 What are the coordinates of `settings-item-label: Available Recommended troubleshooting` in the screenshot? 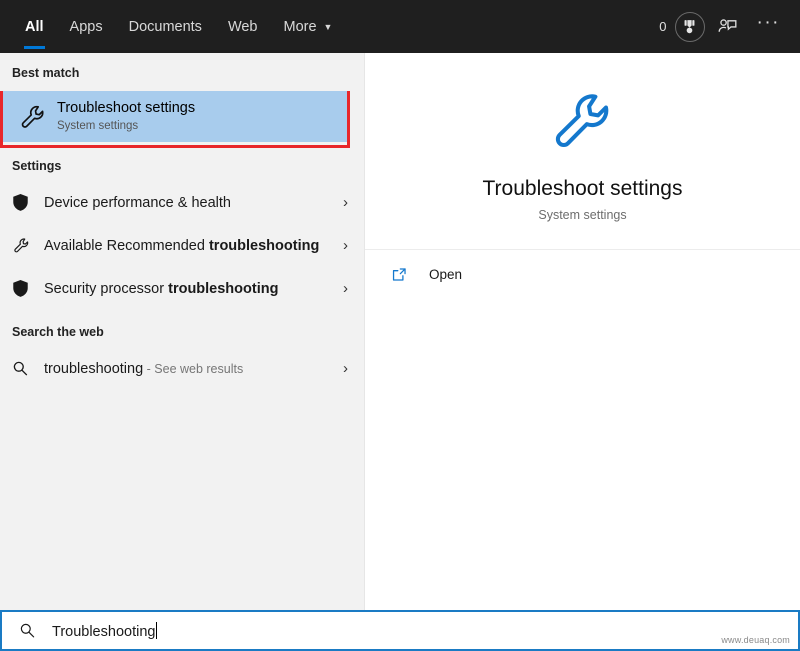 It's located at (182, 245).